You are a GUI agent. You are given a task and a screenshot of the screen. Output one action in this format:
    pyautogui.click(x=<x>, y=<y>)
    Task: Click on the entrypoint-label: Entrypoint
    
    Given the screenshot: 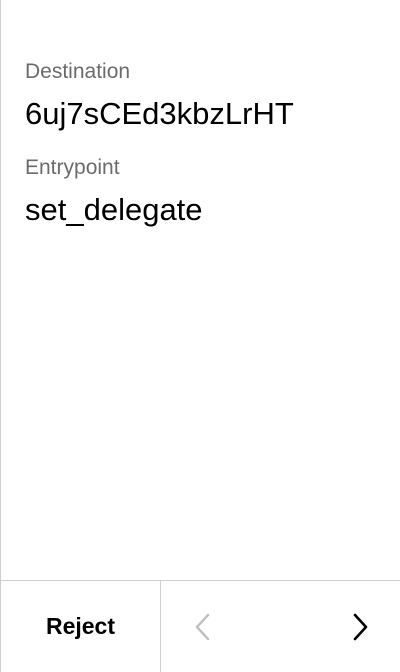 What is the action you would take?
    pyautogui.click(x=72, y=167)
    